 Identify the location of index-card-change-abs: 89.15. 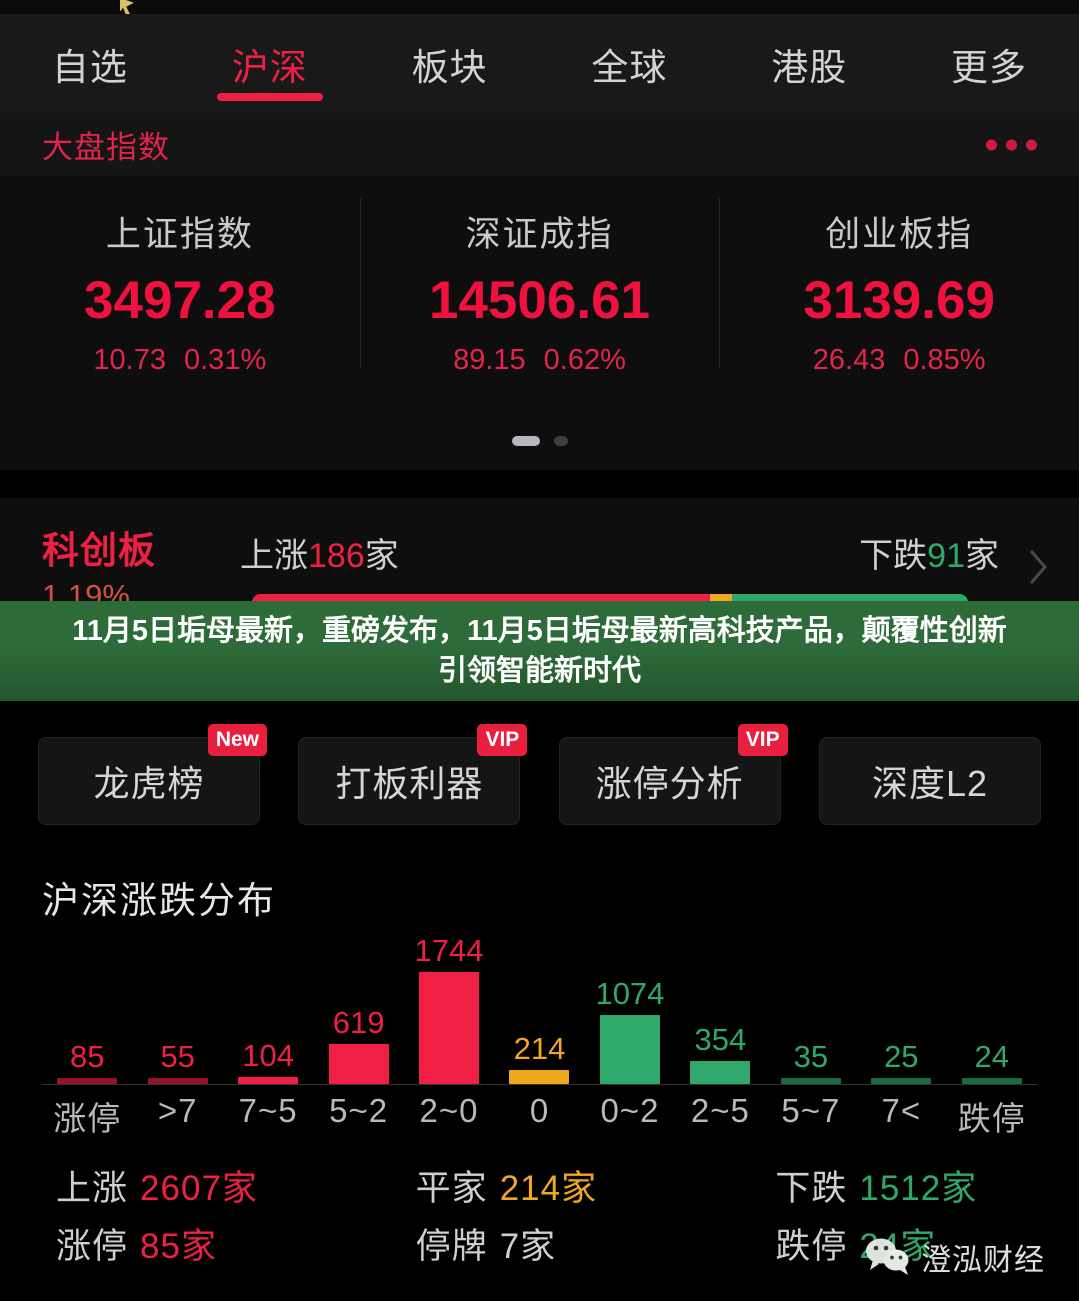
(489, 359).